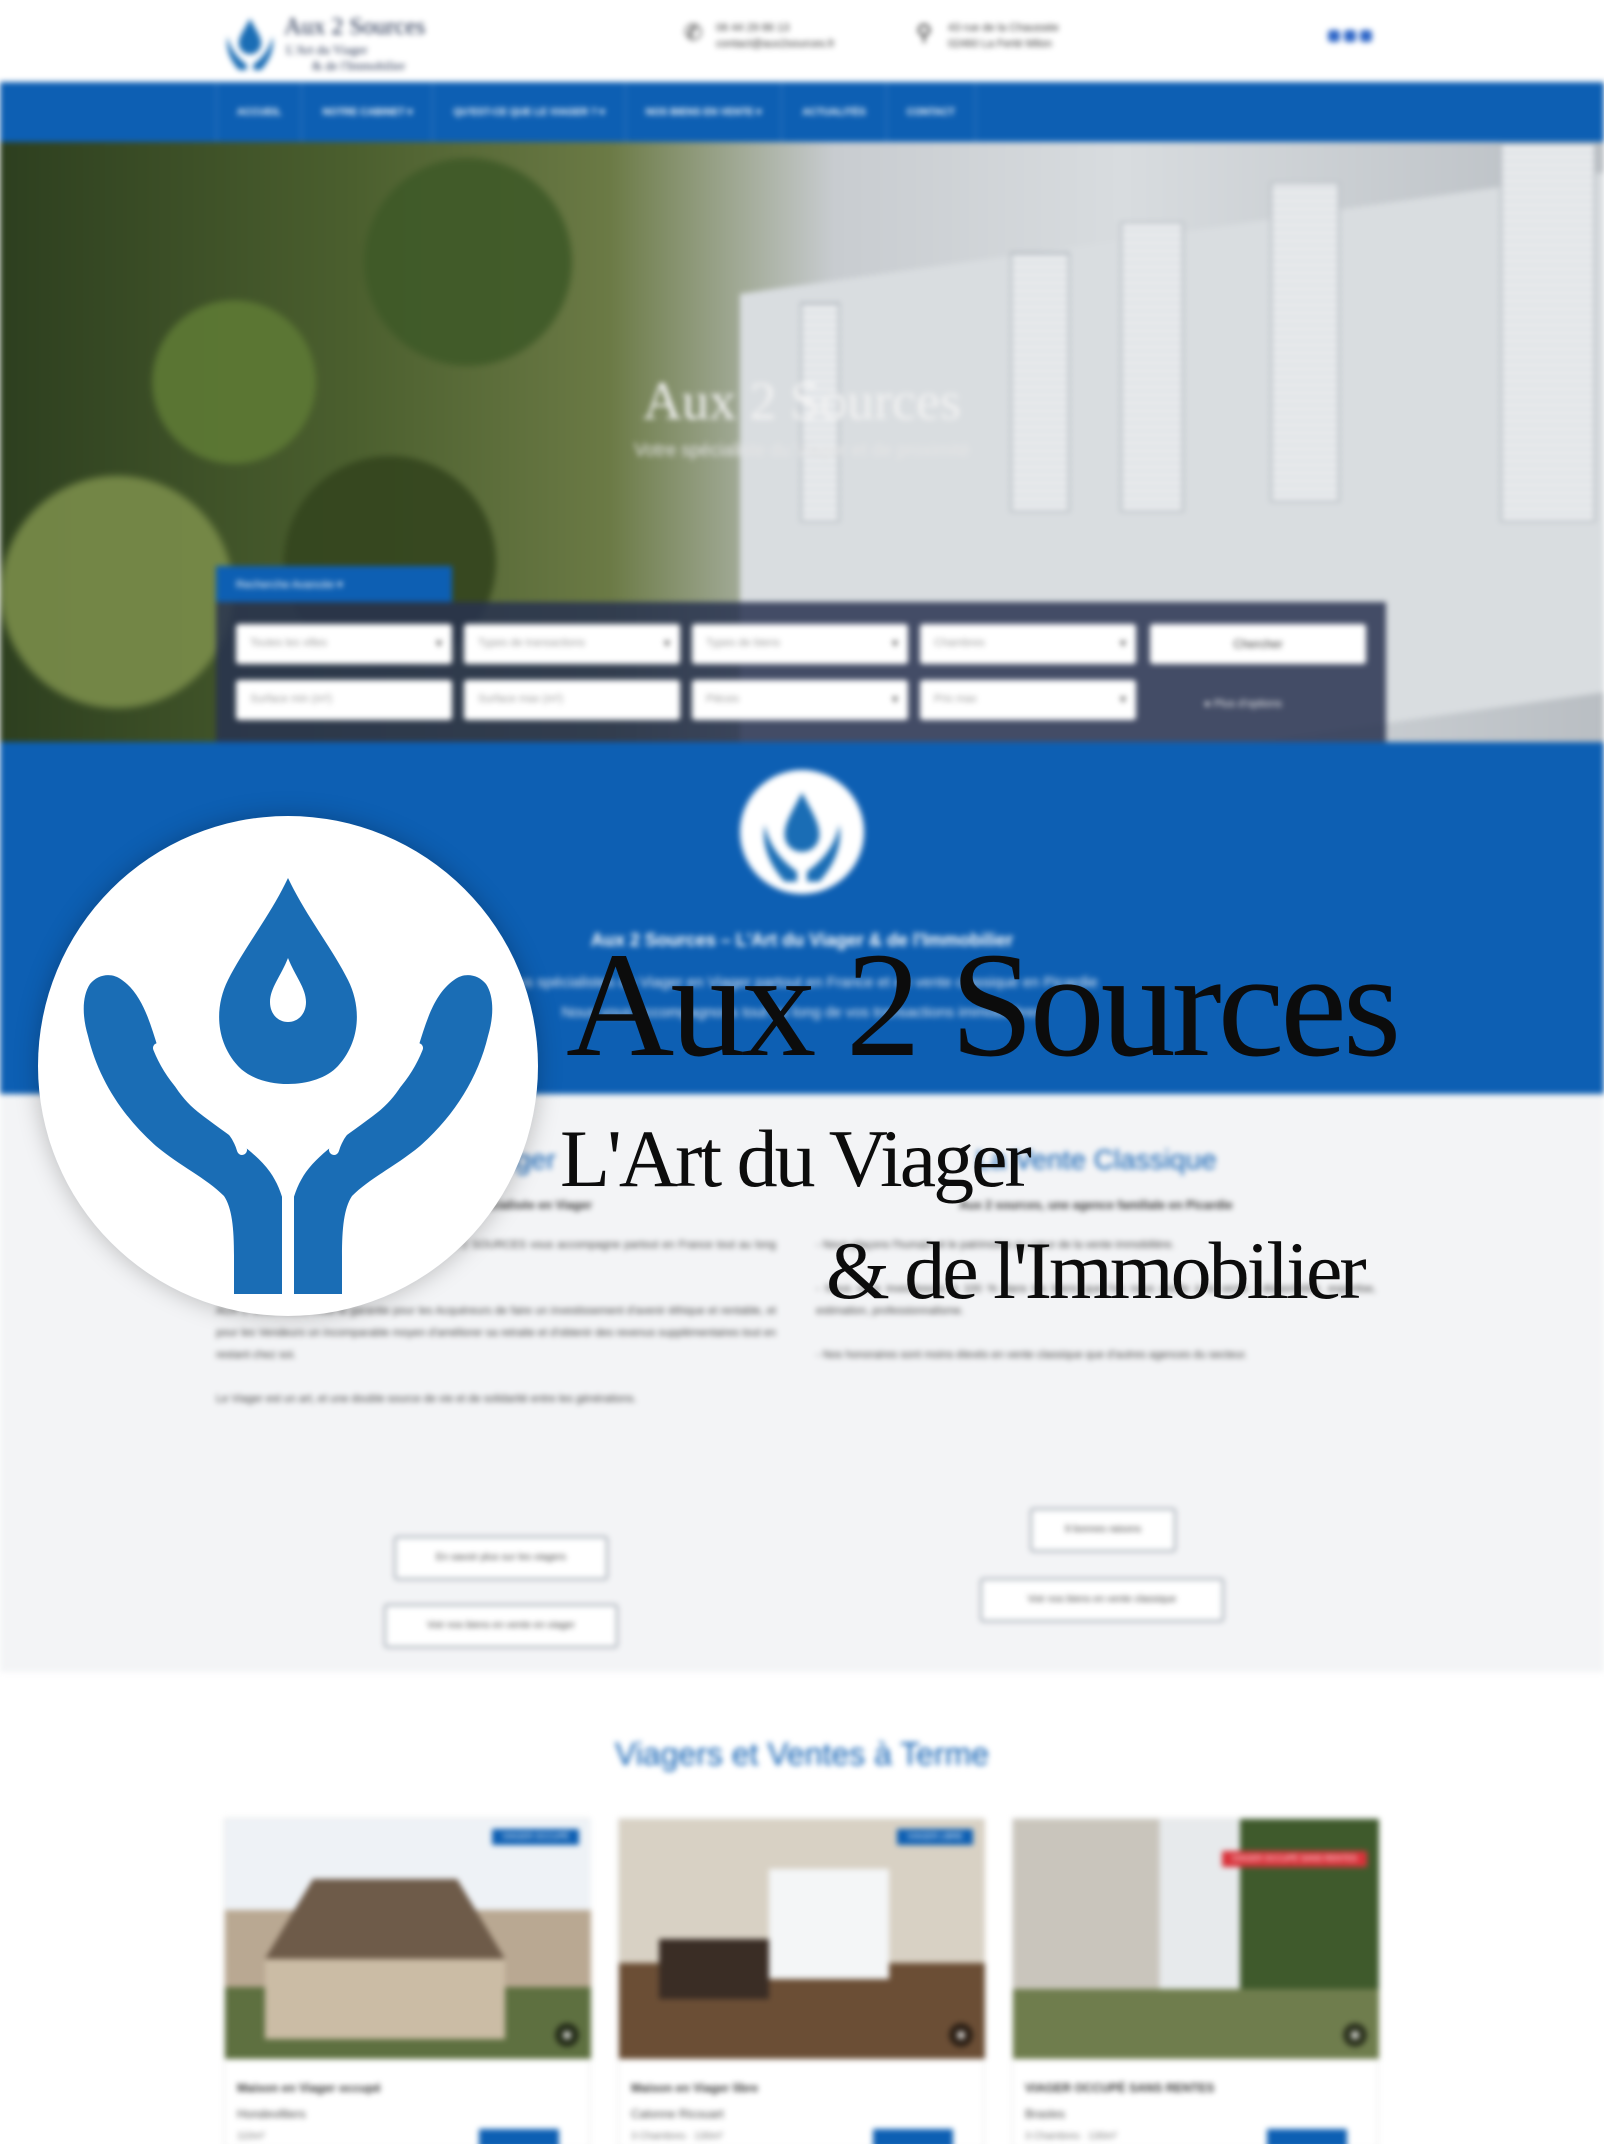  What do you see at coordinates (1294, 1859) in the screenshot?
I see `listing-badge: VIAGER OCCUPÉ SANS RENTES` at bounding box center [1294, 1859].